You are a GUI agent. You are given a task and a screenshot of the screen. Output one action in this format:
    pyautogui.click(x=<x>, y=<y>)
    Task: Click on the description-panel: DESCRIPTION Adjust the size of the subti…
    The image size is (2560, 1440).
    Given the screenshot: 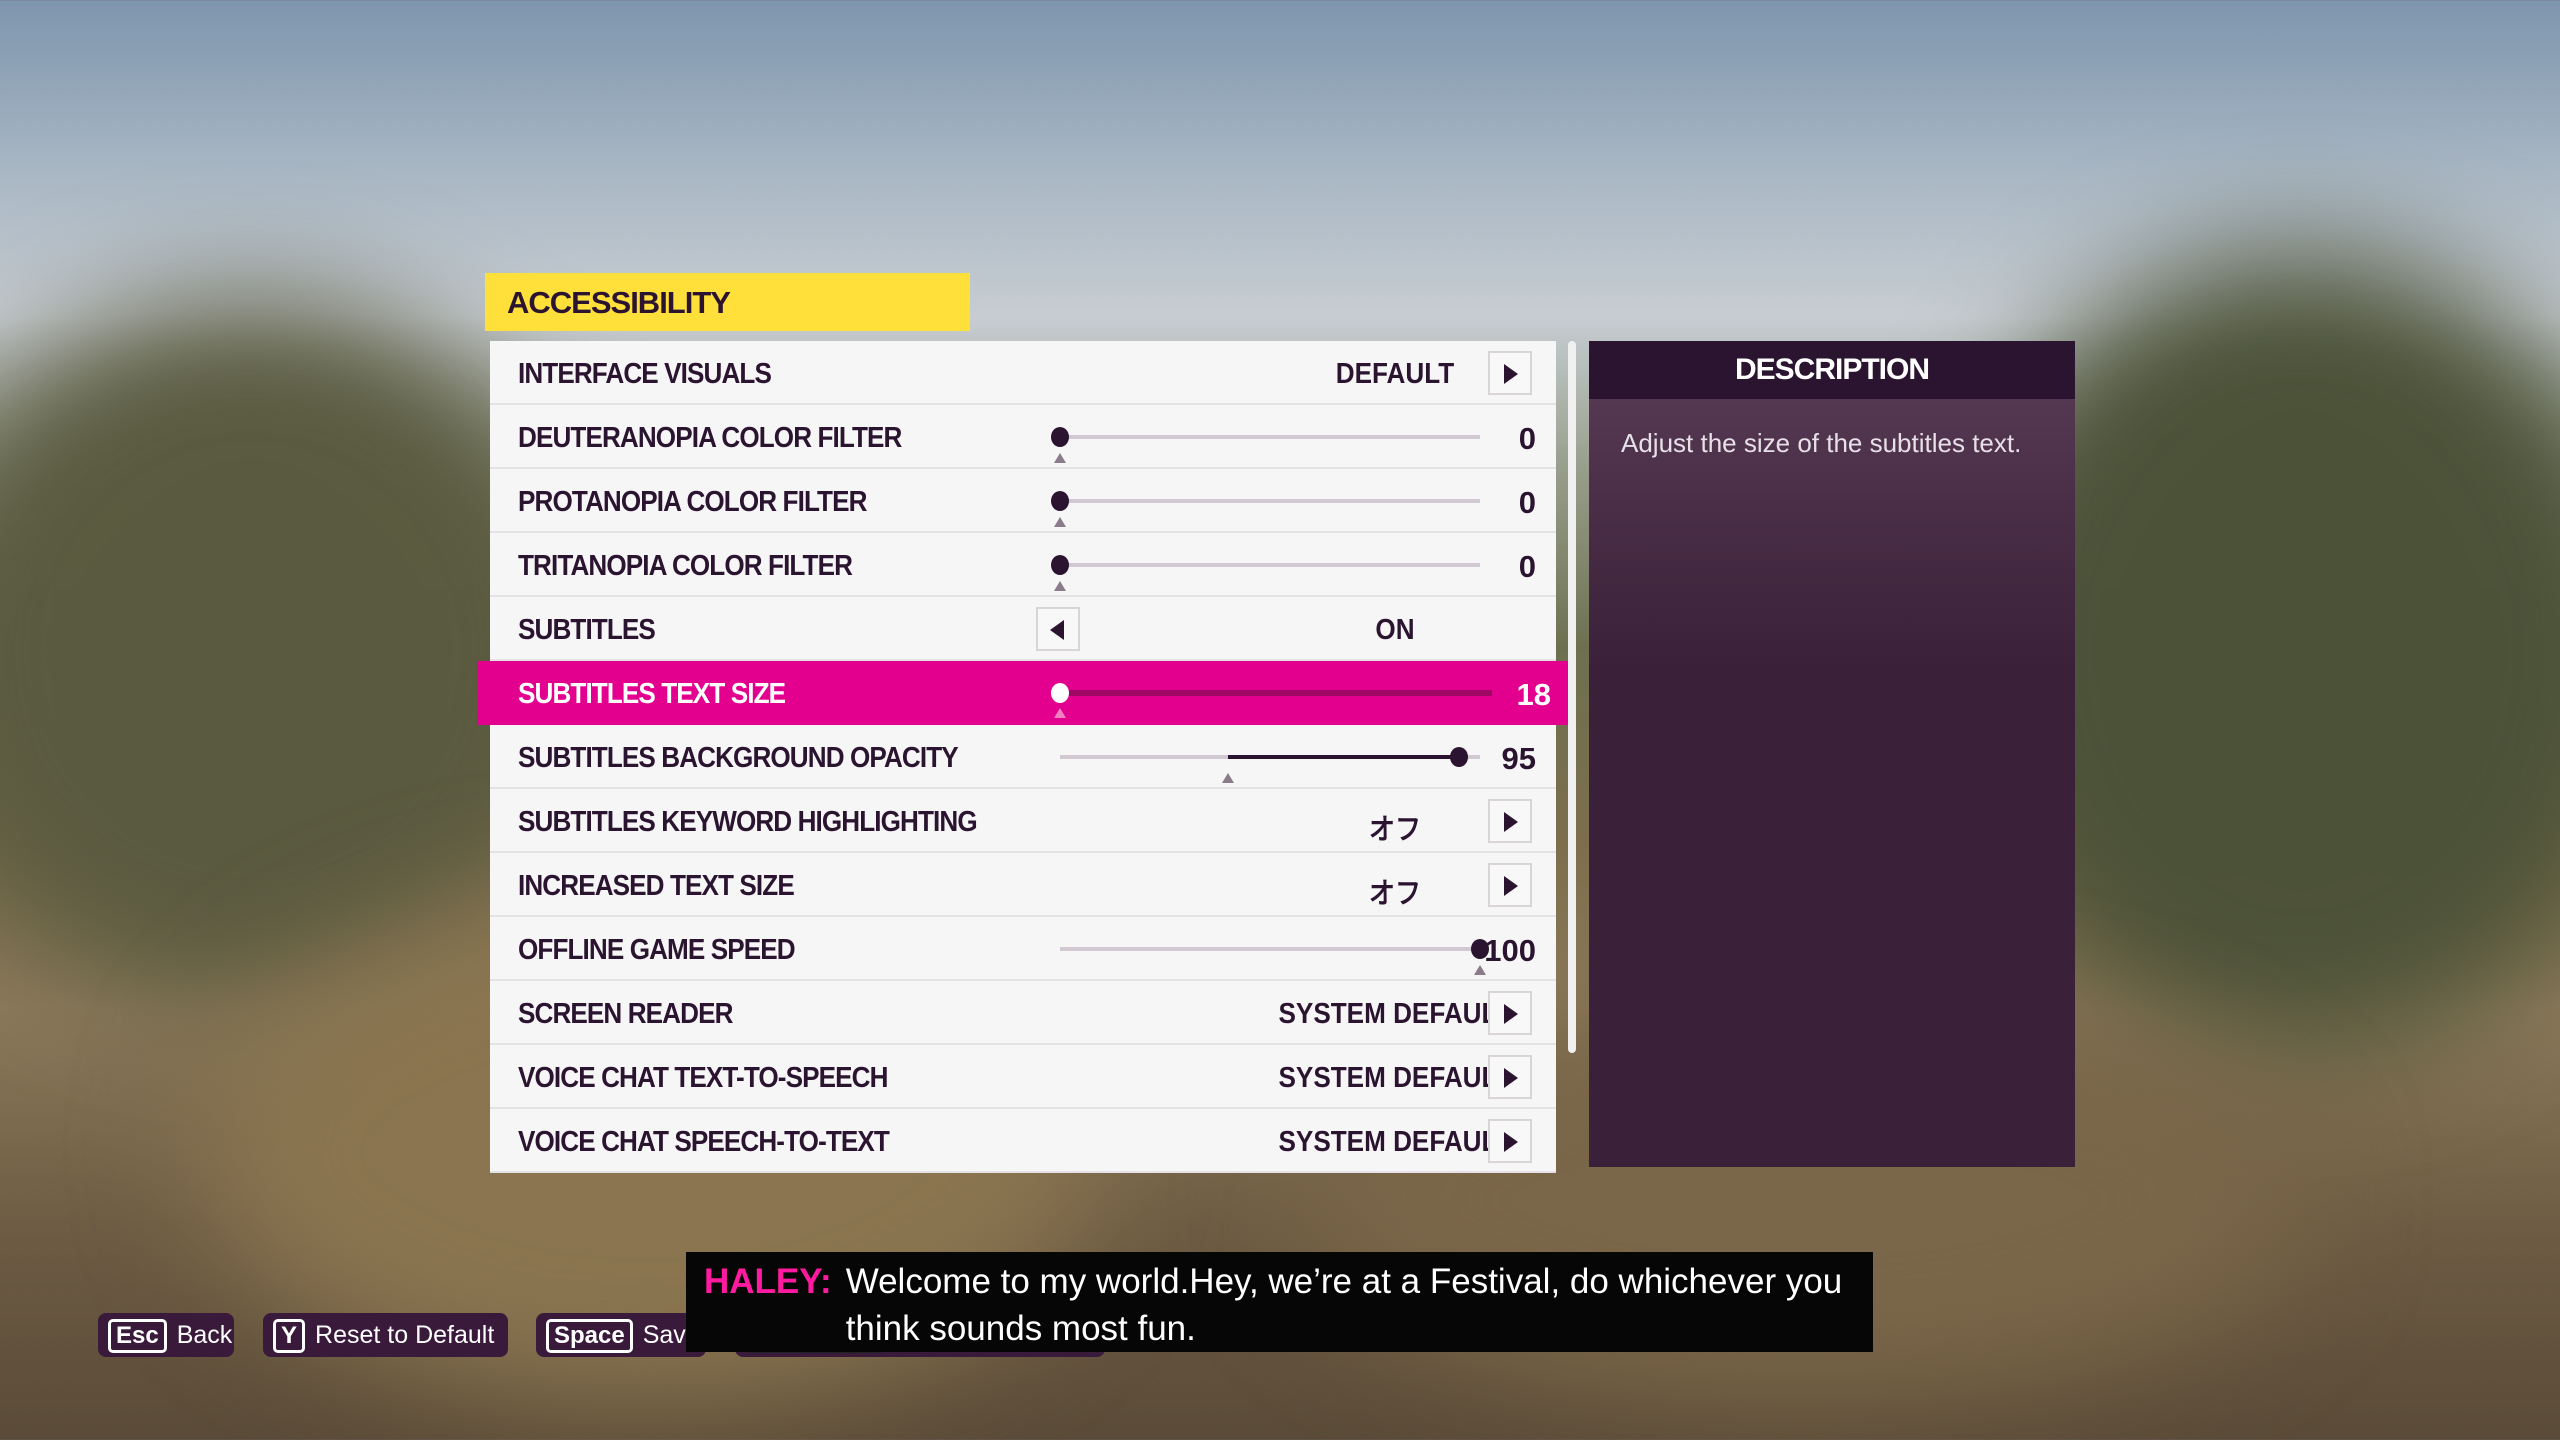 What is the action you would take?
    pyautogui.click(x=1832, y=754)
    